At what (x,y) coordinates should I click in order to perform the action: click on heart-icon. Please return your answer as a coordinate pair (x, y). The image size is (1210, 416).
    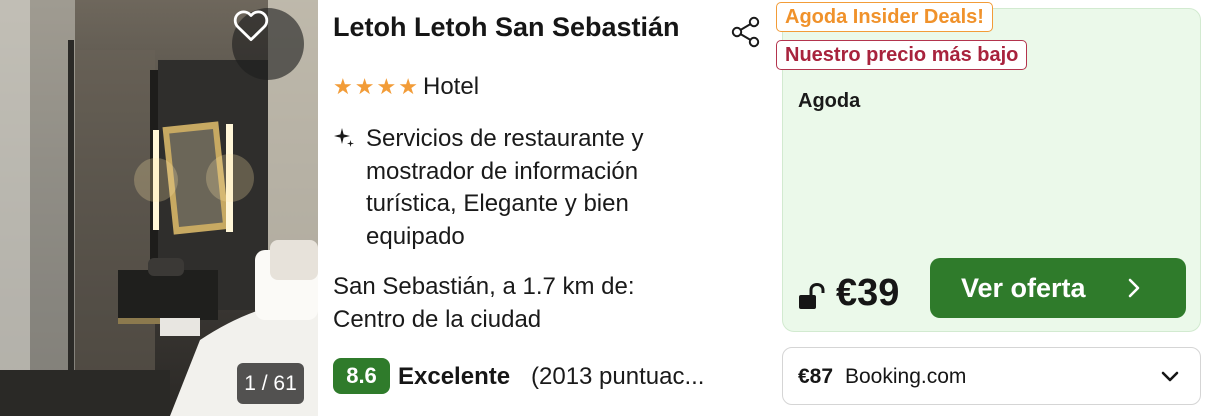
    Looking at the image, I should click on (251, 26).